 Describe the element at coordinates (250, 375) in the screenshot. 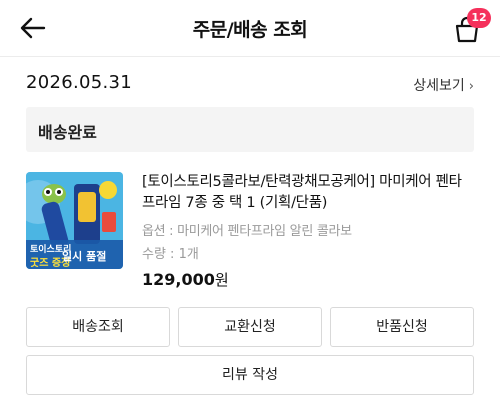

I see `write-review-button: 리뷰 작성` at that location.